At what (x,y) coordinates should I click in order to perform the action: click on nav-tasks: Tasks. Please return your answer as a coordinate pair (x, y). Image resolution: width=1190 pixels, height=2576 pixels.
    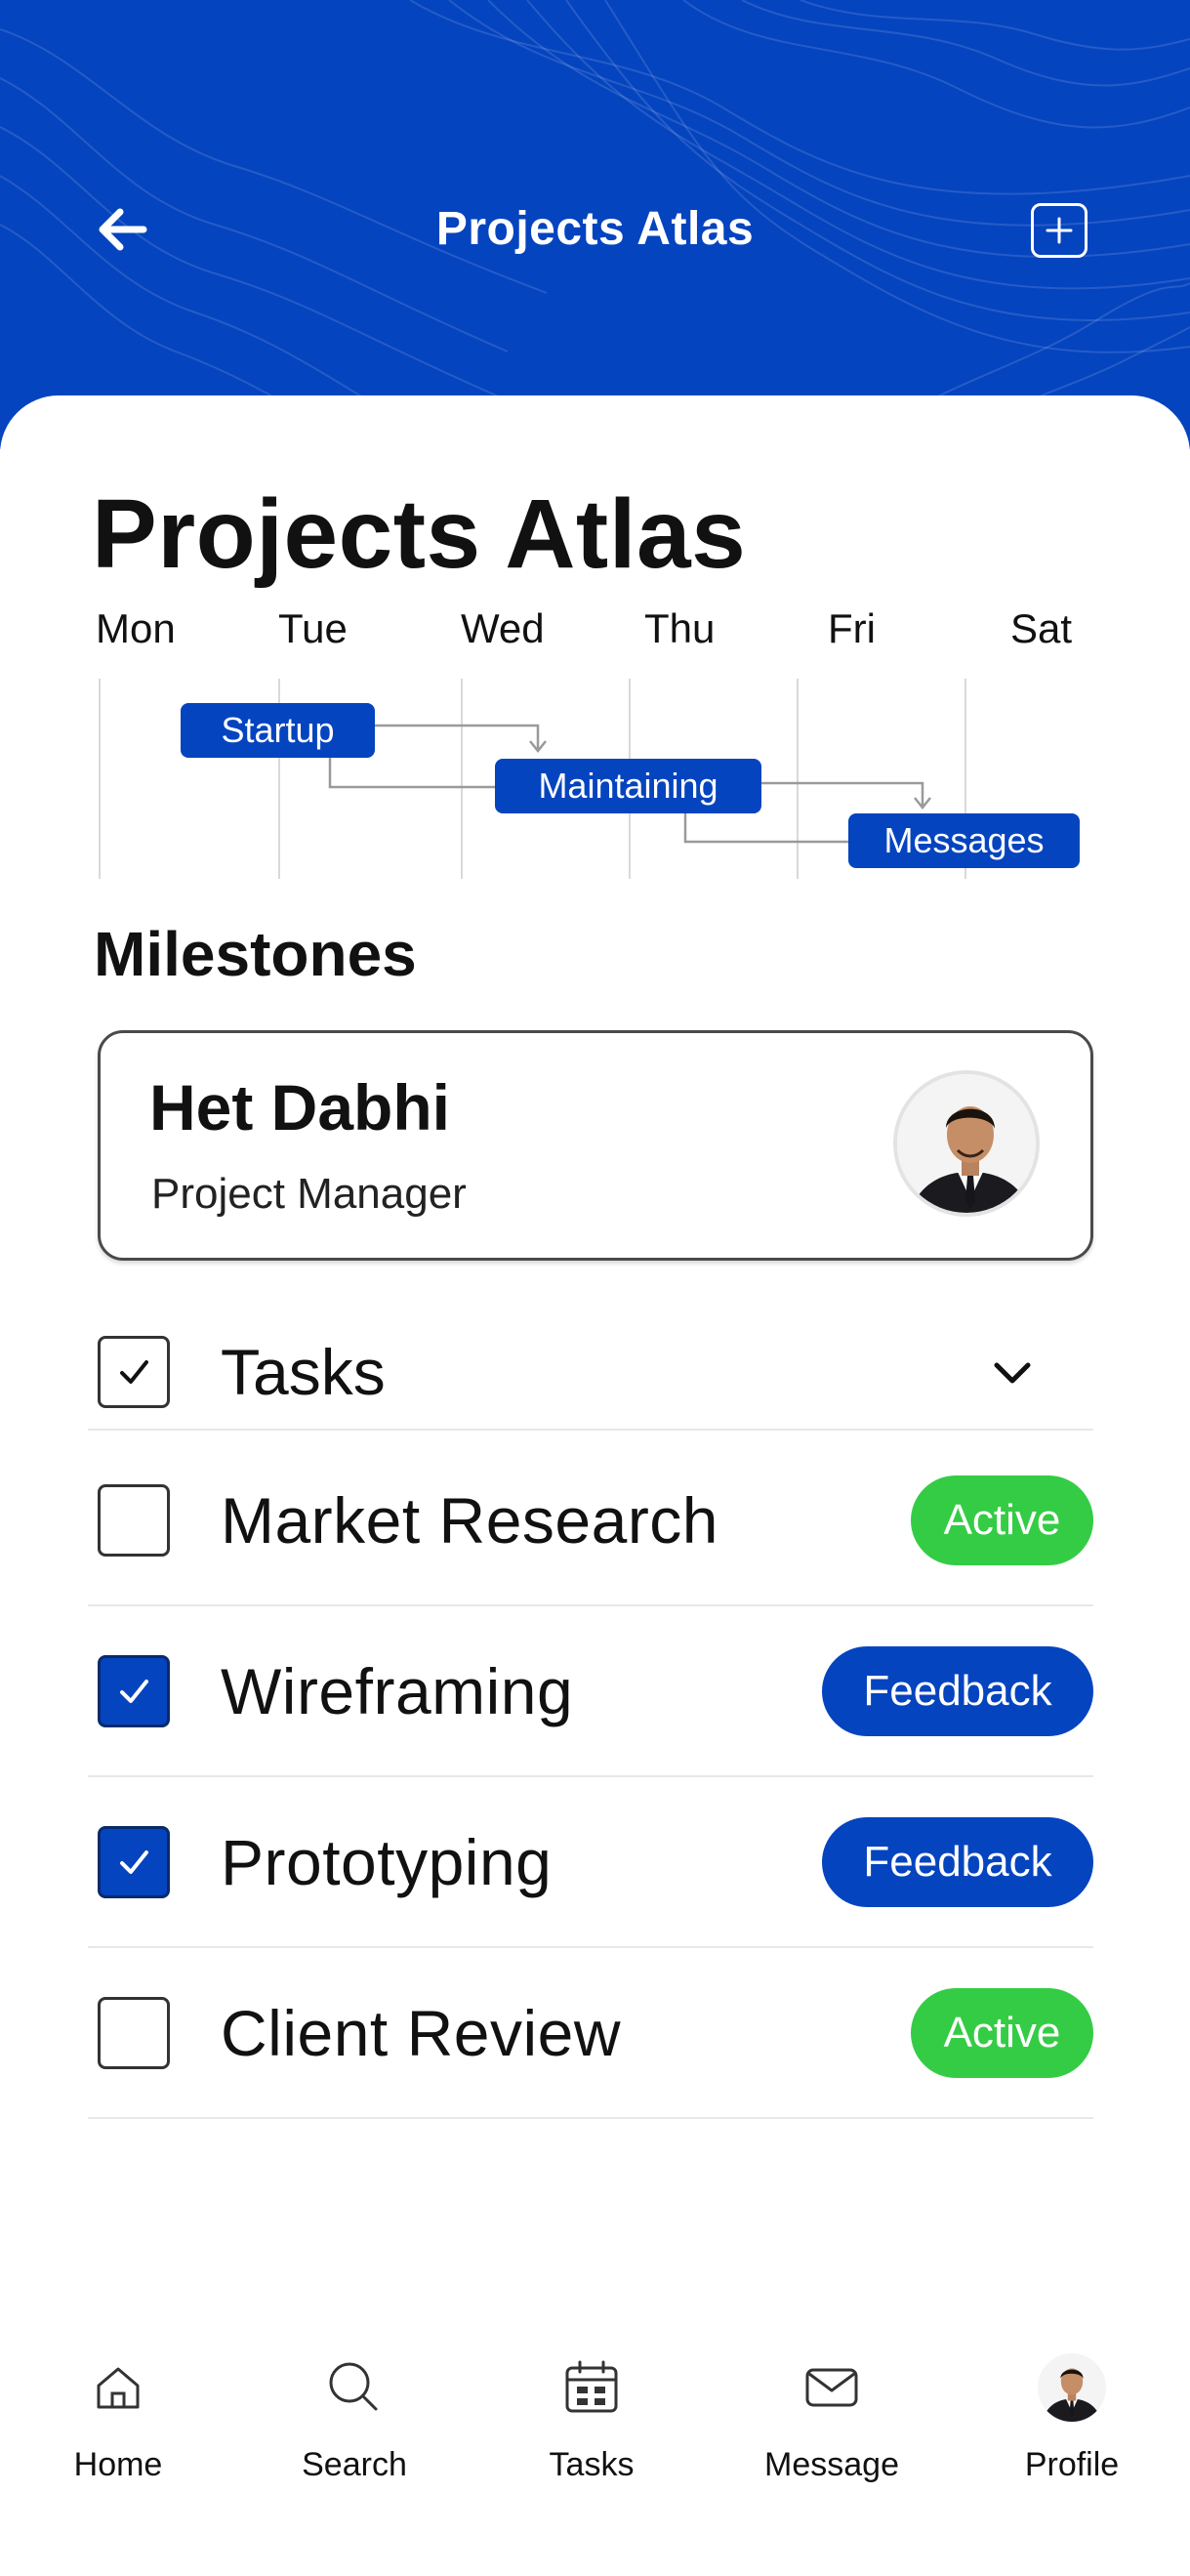
    Looking at the image, I should click on (591, 2412).